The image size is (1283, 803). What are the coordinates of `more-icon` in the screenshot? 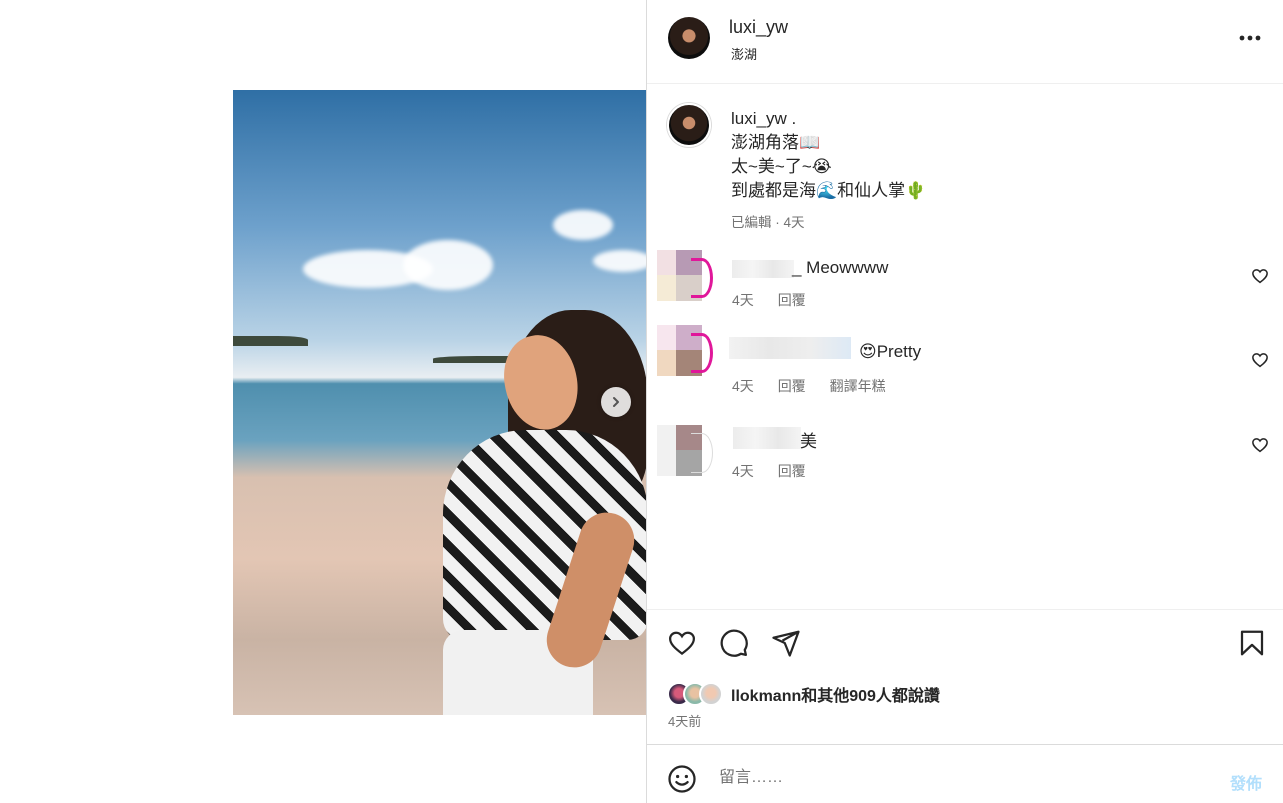 It's located at (1250, 38).